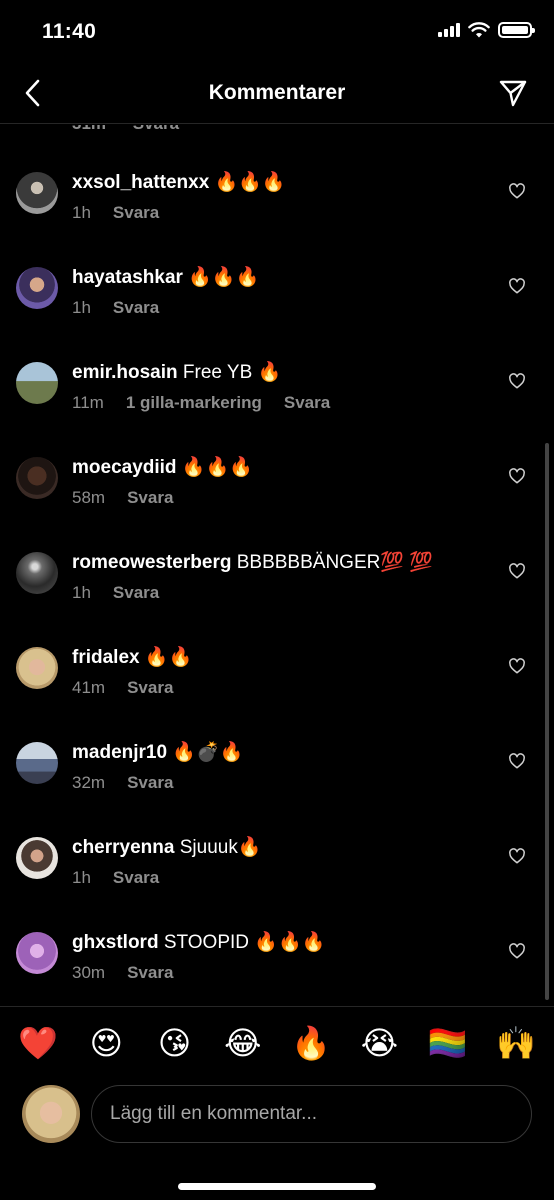  Describe the element at coordinates (220, 847) in the screenshot. I see `comment-body: Sjuuuk🔥` at that location.